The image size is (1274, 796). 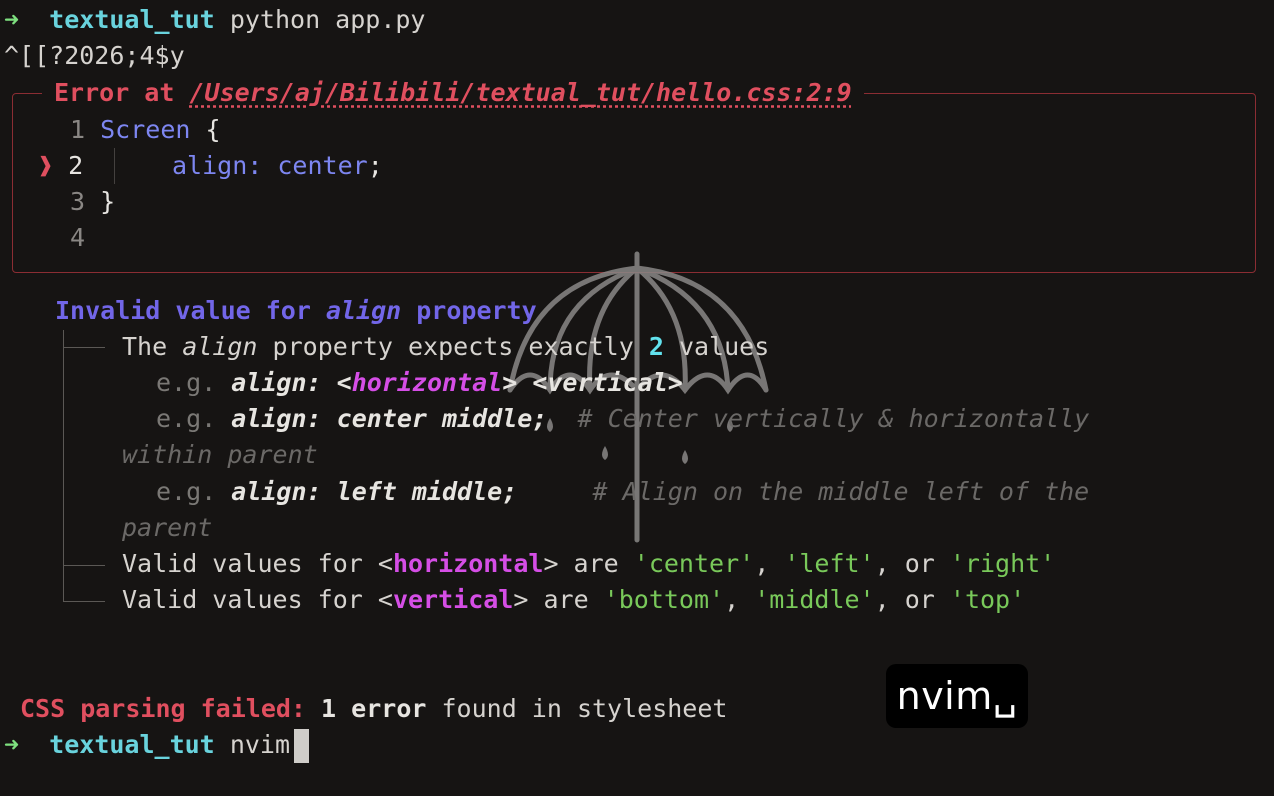 I want to click on prompt-command: python app.py, so click(x=327, y=19).